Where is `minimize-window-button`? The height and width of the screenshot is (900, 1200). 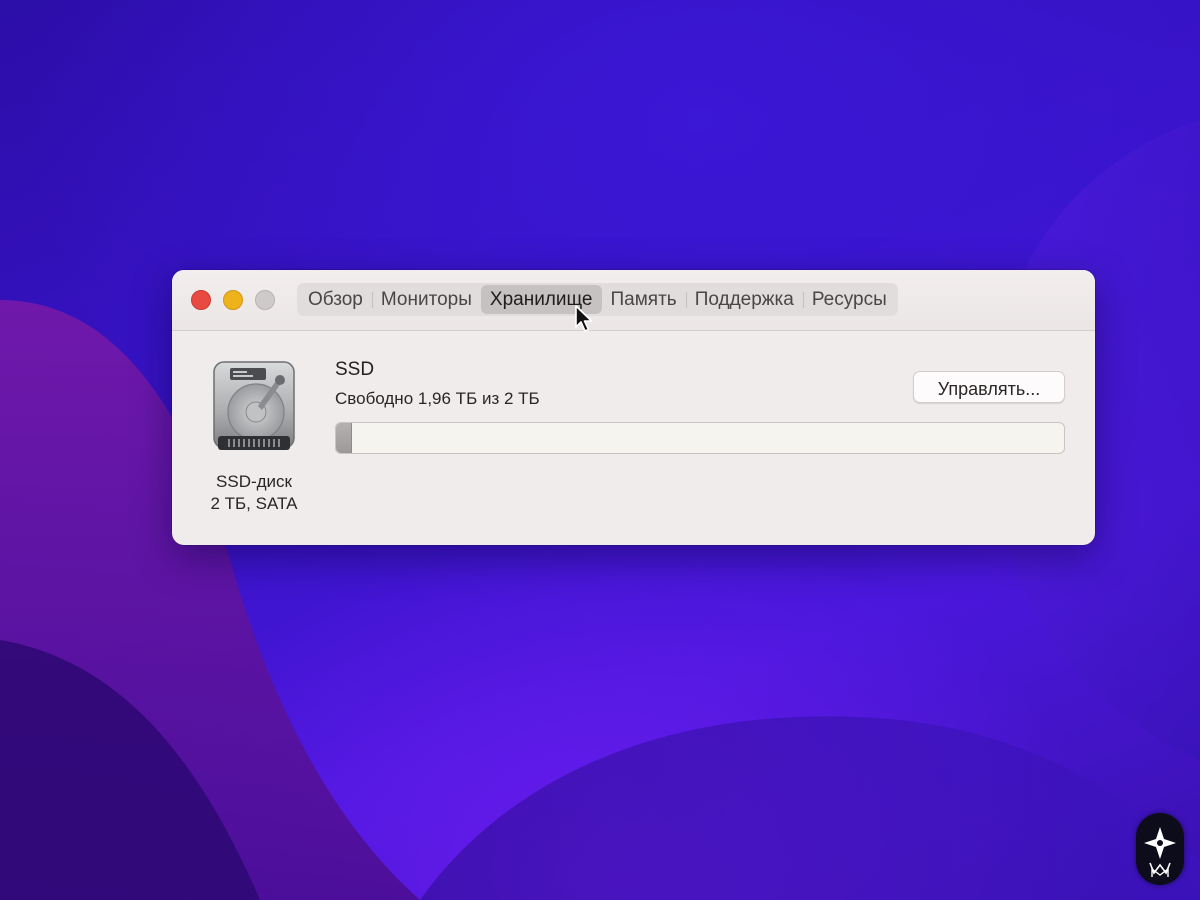 minimize-window-button is located at coordinates (233, 300).